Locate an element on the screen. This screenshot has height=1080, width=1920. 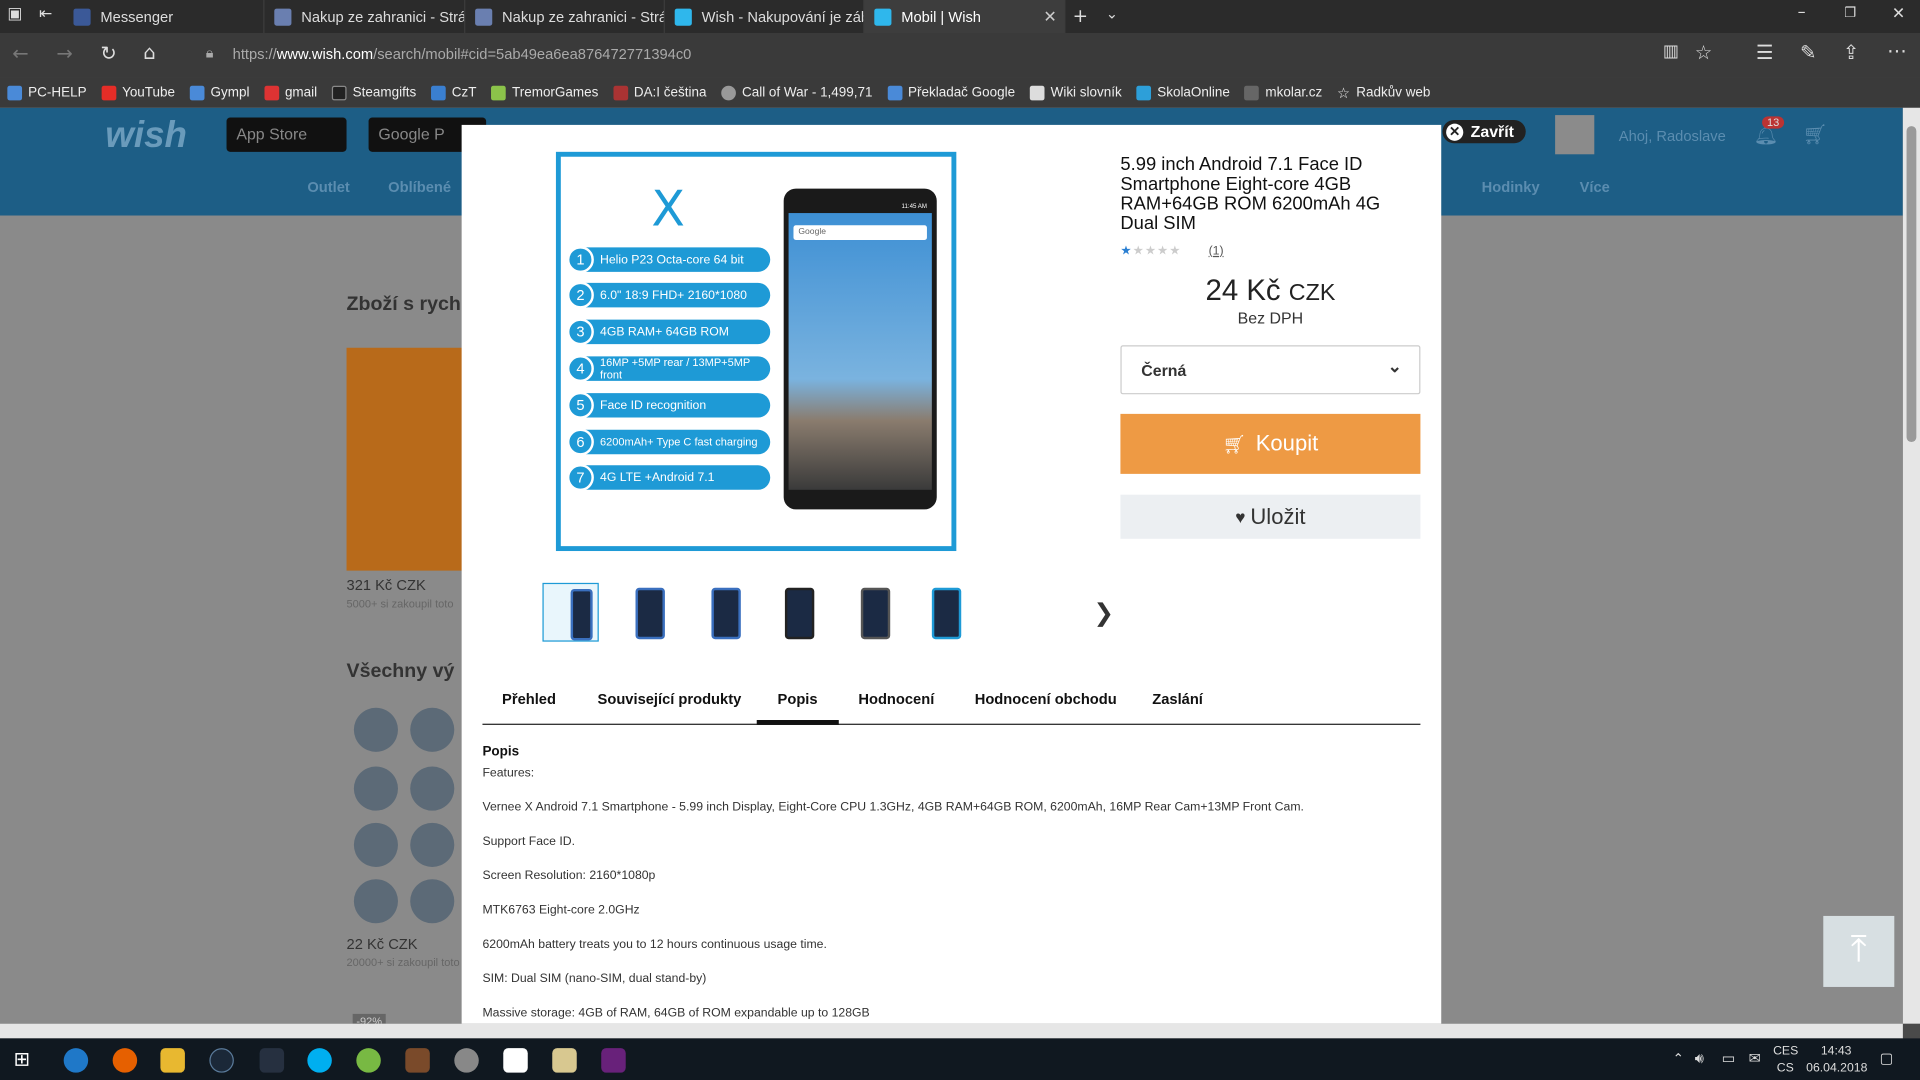
bookmark-call-of-war: Call of War - 1,499,71 is located at coordinates (797, 92).